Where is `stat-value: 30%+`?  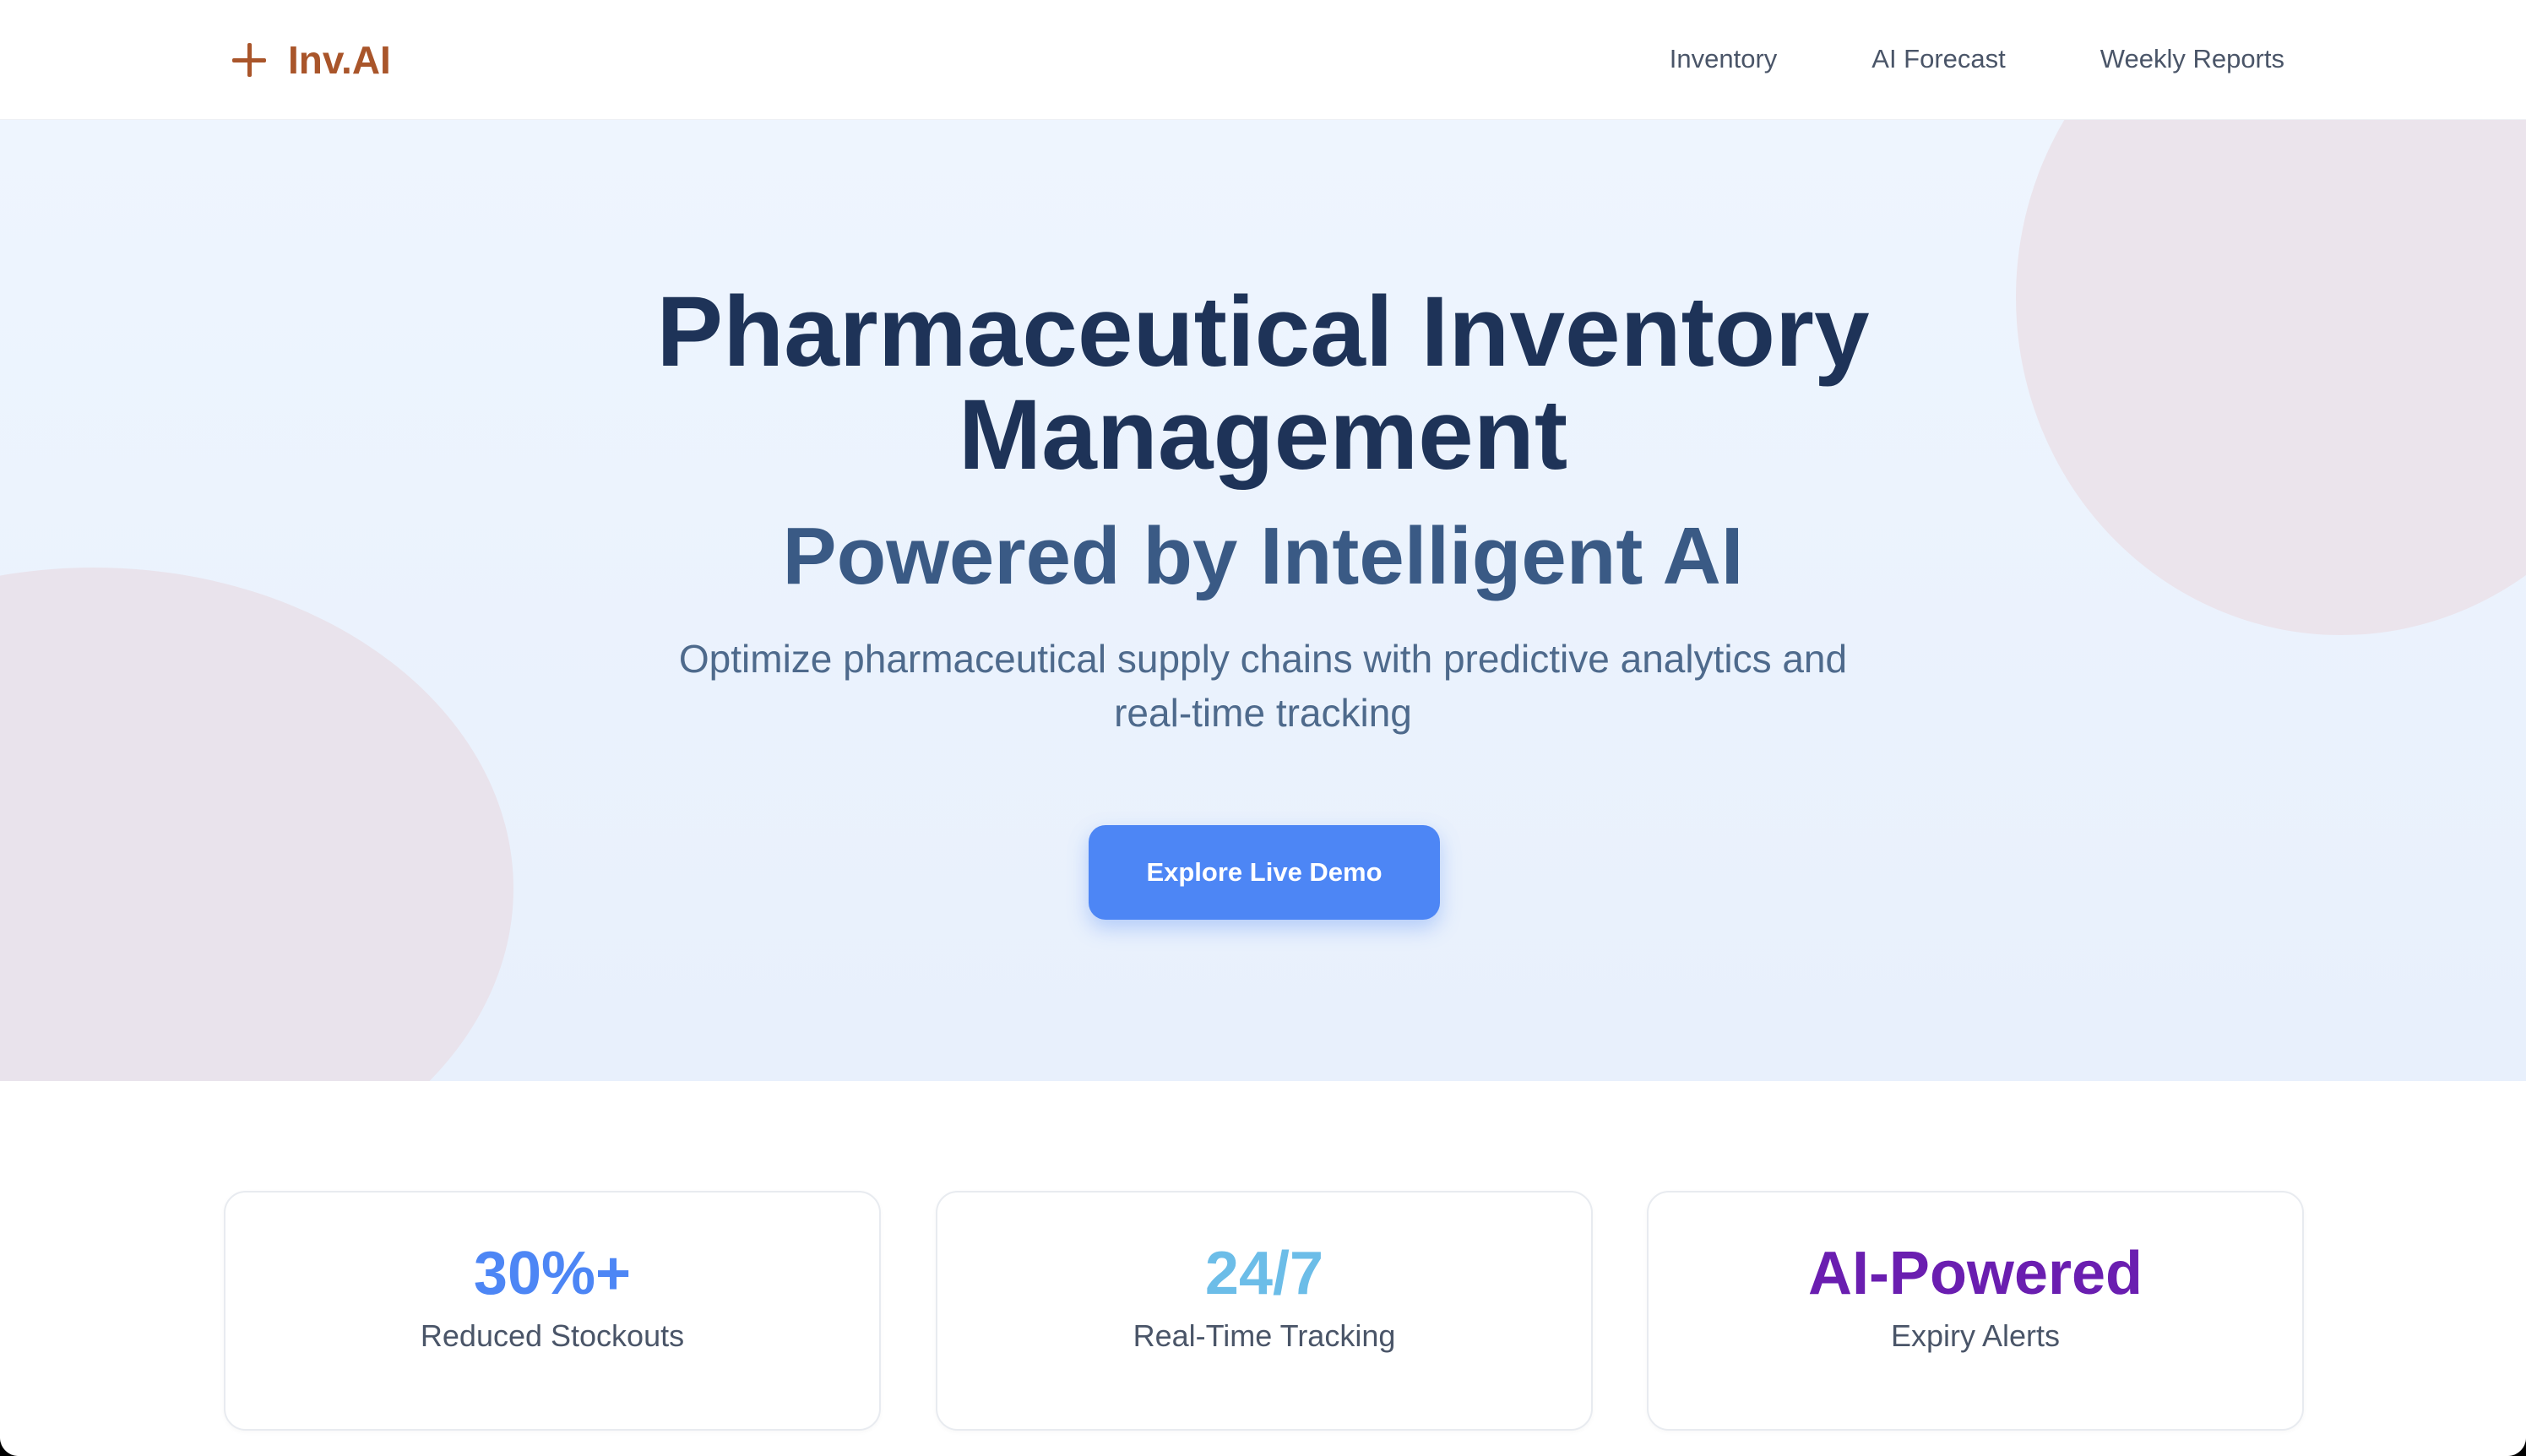
stat-value: 30%+ is located at coordinates (553, 1273).